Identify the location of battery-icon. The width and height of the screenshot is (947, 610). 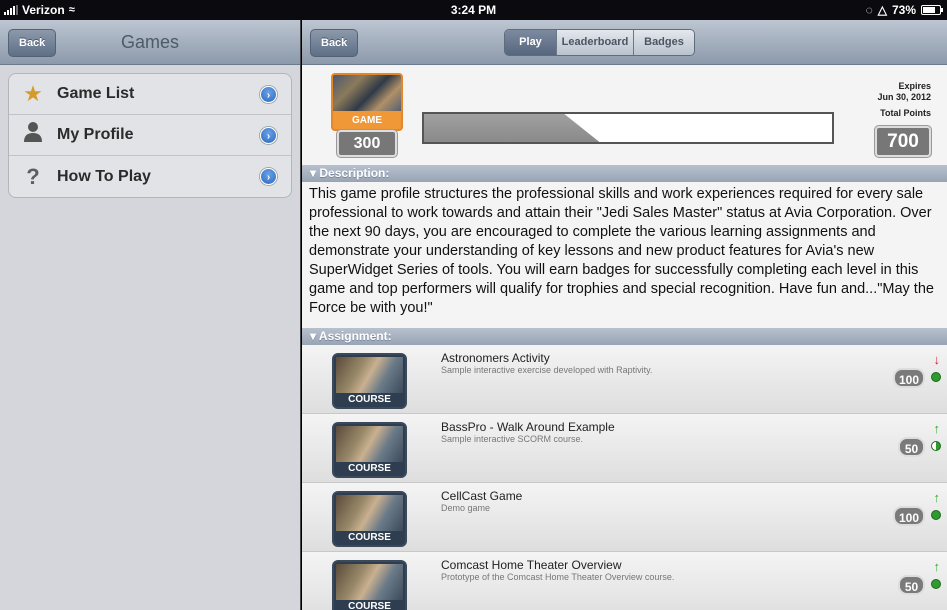
(932, 10).